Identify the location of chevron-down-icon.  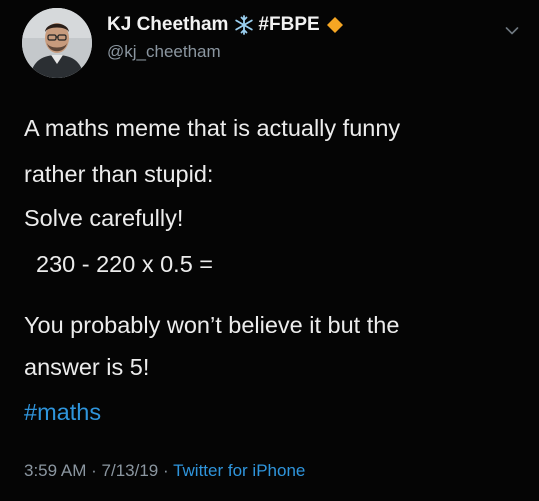
(512, 31).